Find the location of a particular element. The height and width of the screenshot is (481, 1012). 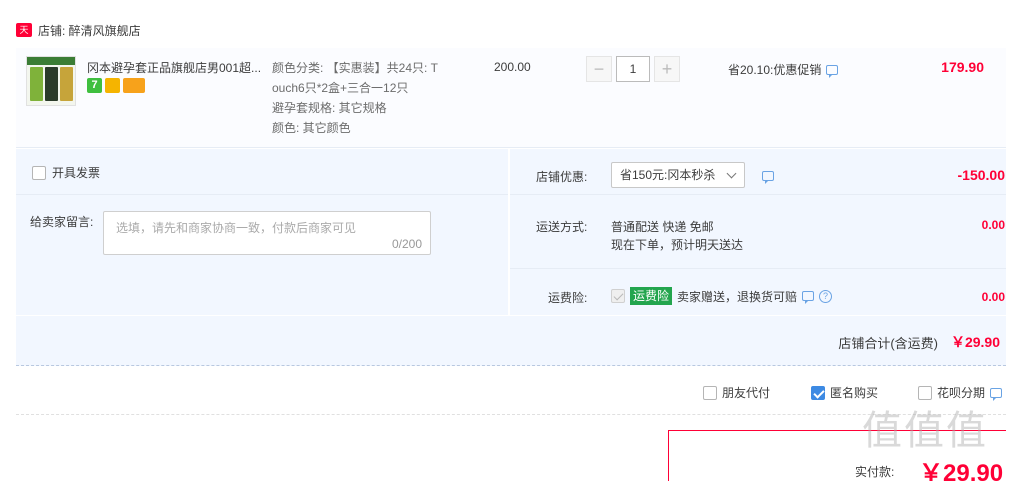

invoice-checkbox is located at coordinates (39, 172).